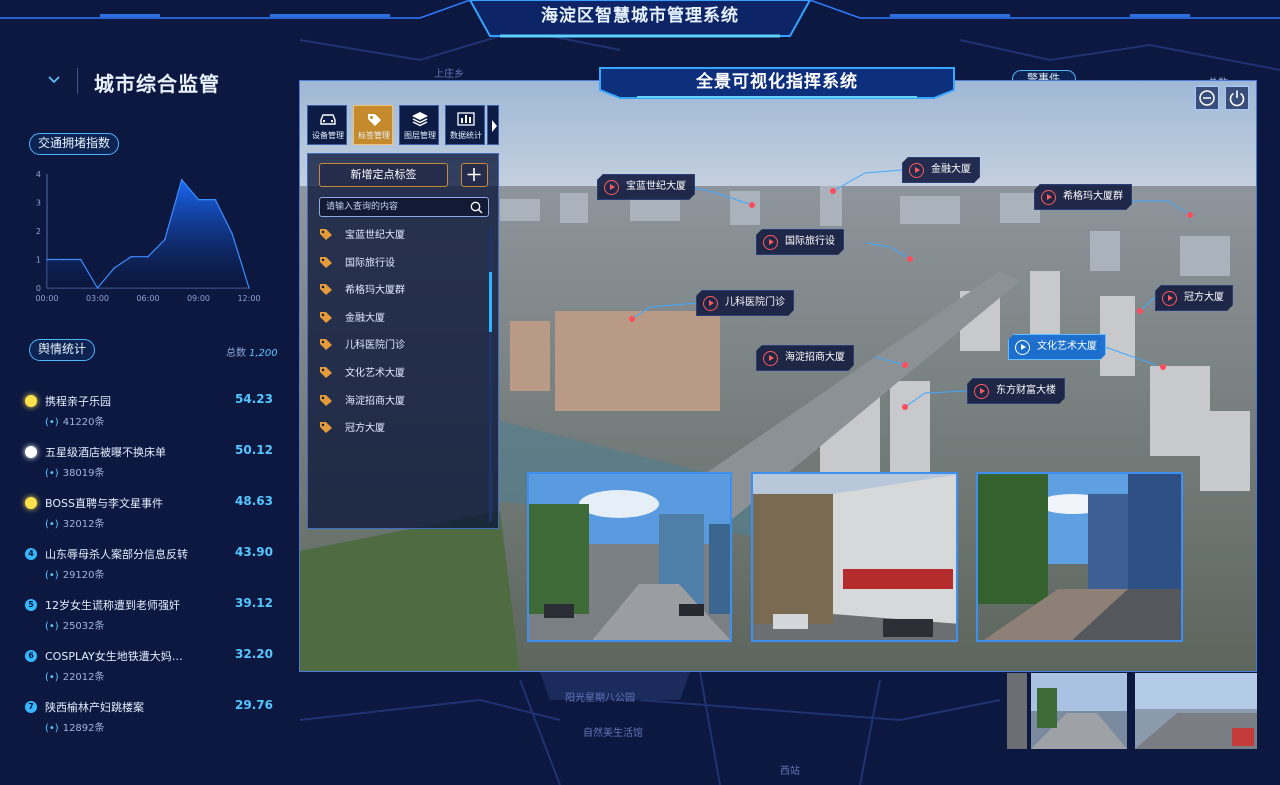 The image size is (1280, 785). I want to click on tool-layer-management: 图层管理, so click(419, 125).